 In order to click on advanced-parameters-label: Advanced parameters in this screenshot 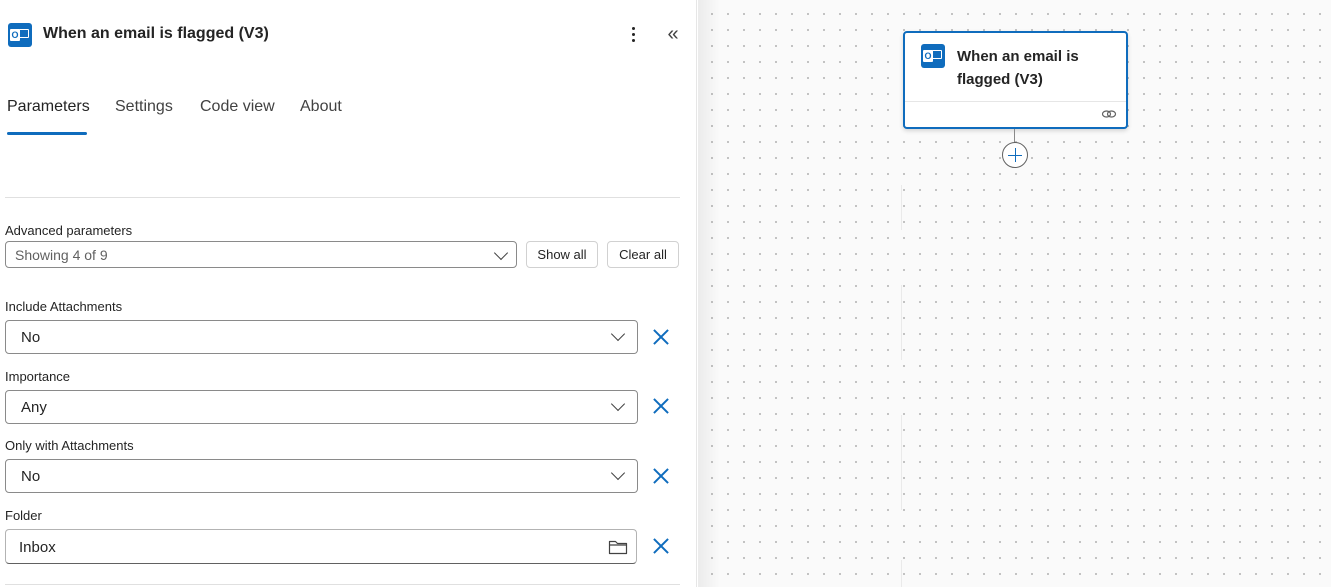, I will do `click(69, 230)`.